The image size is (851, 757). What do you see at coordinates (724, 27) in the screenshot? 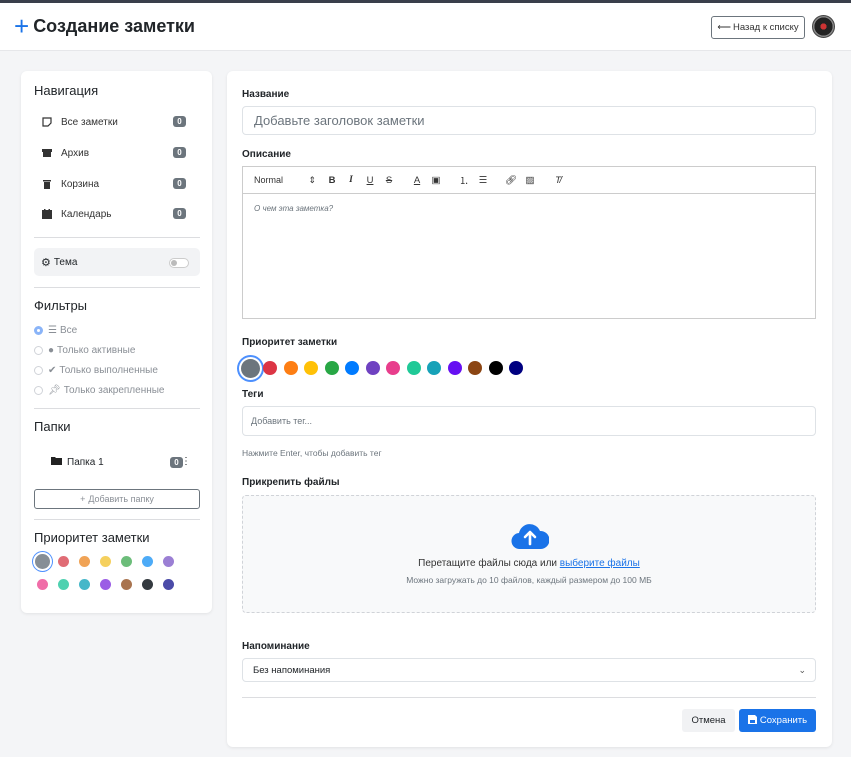
I see `arrow-left-icon: ⟵` at bounding box center [724, 27].